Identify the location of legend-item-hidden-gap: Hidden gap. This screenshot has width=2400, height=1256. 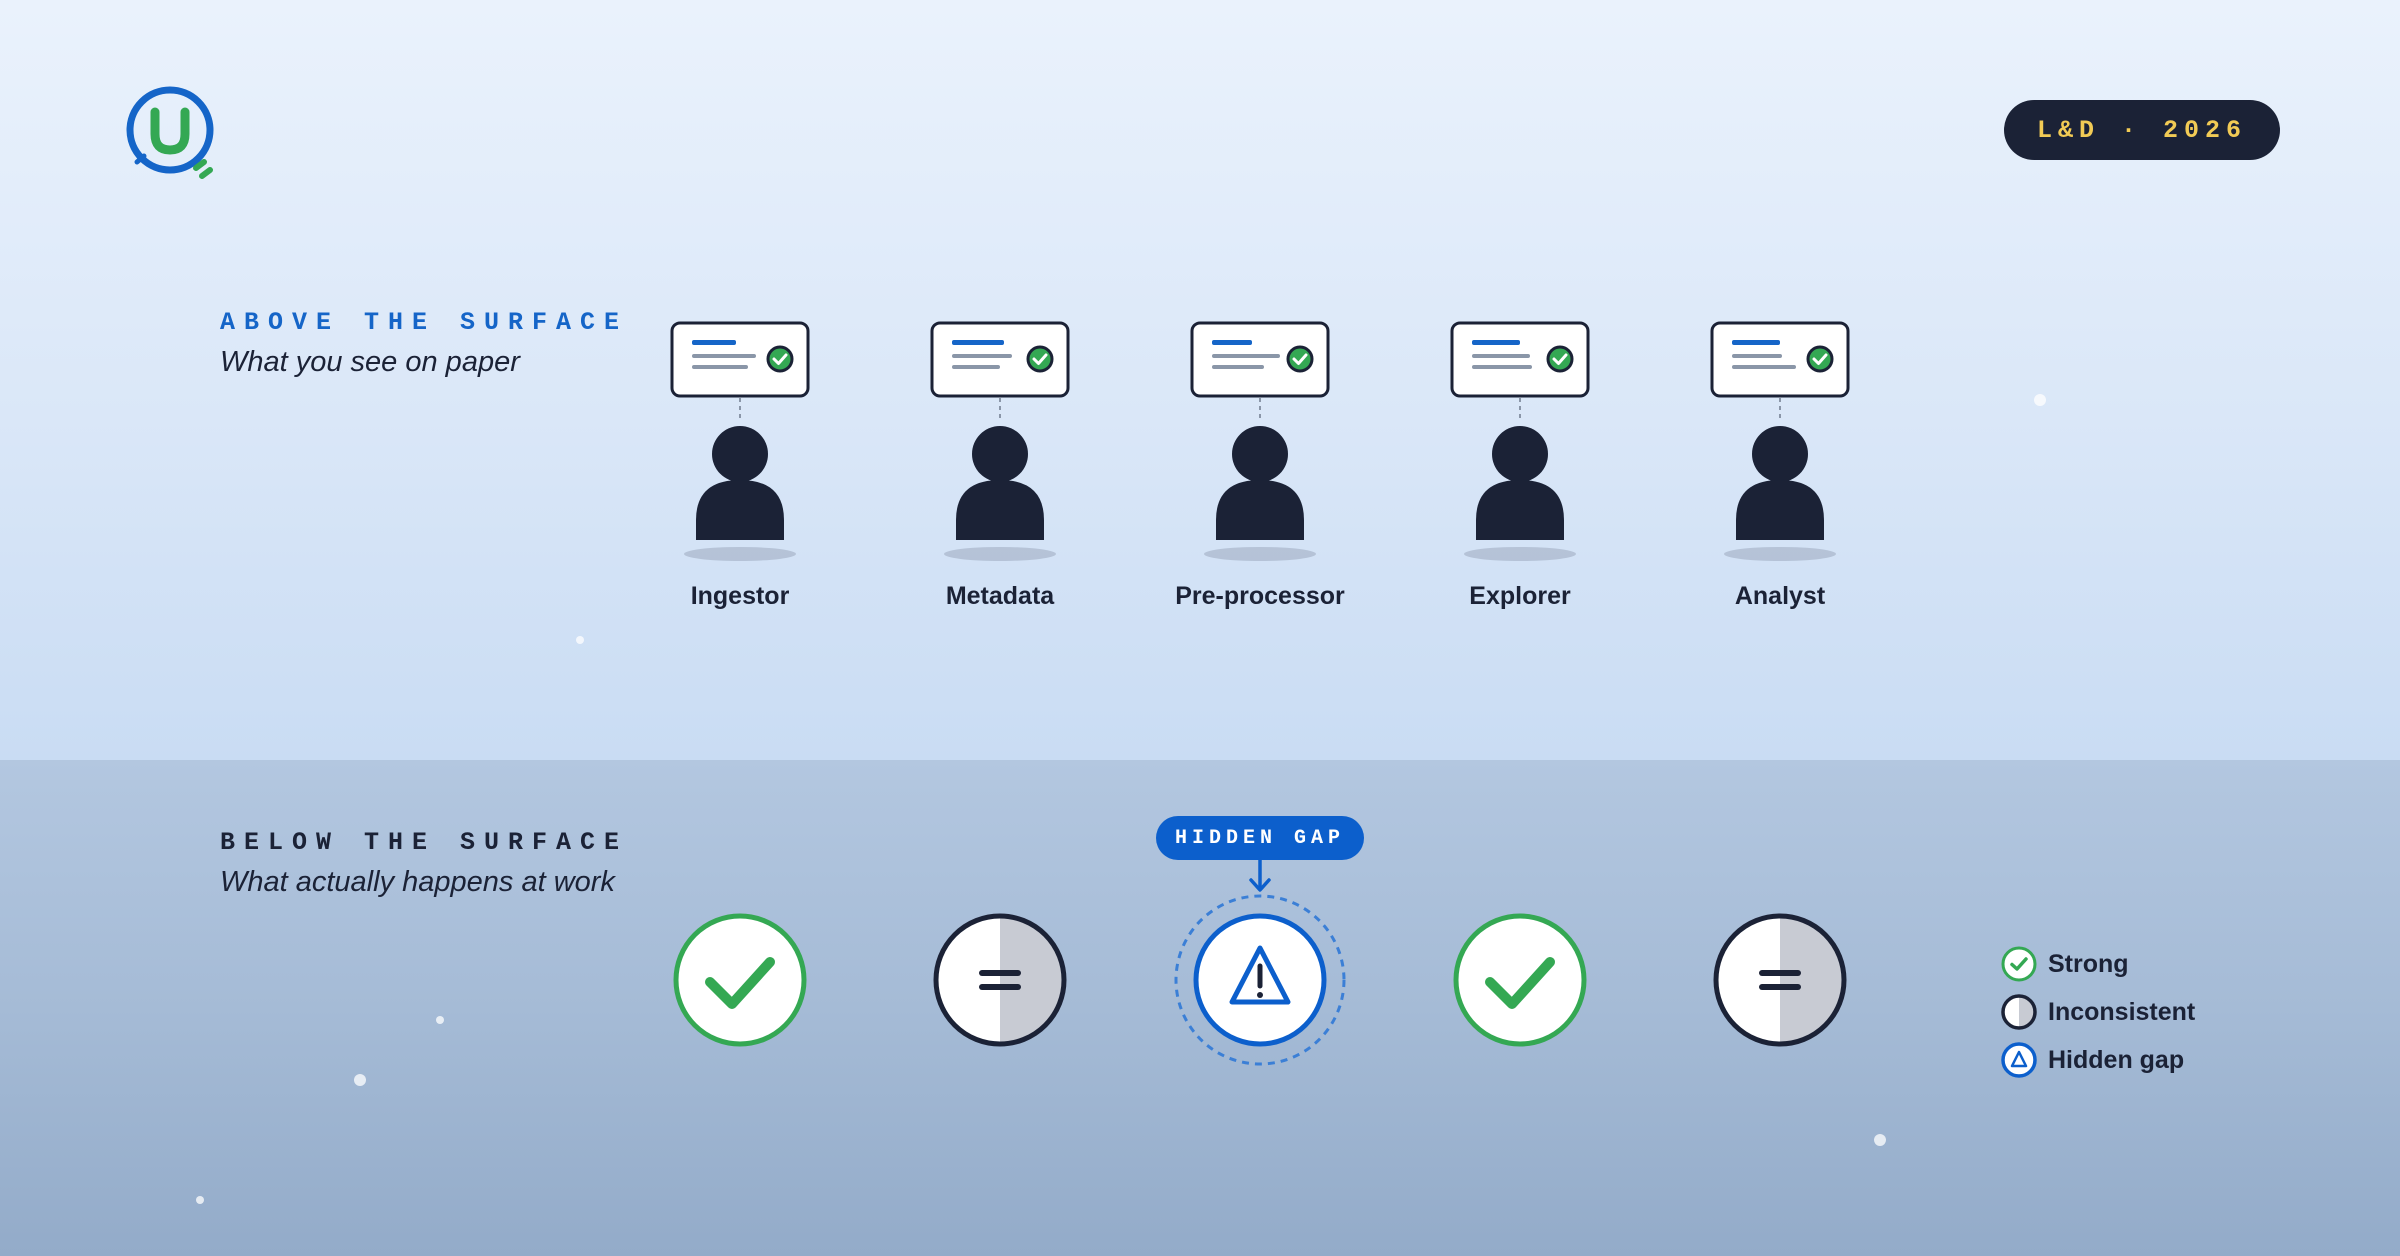
(2130, 1060).